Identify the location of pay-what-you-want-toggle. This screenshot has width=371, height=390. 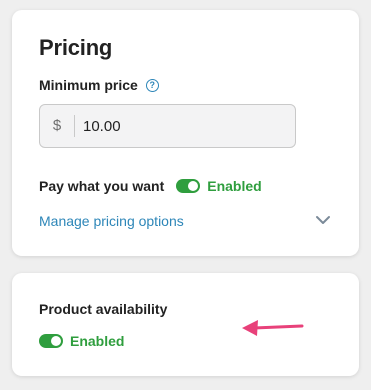
(188, 186).